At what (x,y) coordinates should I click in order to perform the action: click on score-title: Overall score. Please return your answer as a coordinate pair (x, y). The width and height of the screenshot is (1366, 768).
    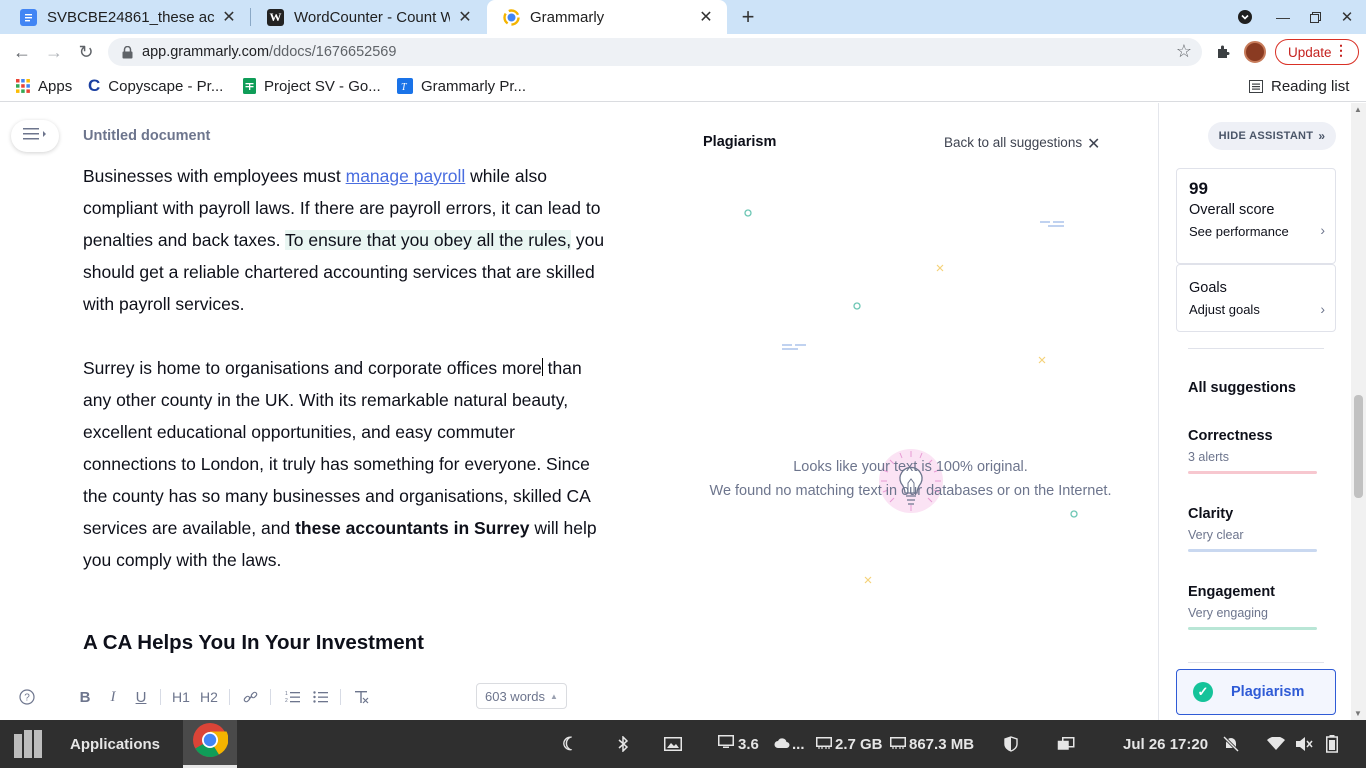
    Looking at the image, I should click on (1232, 210).